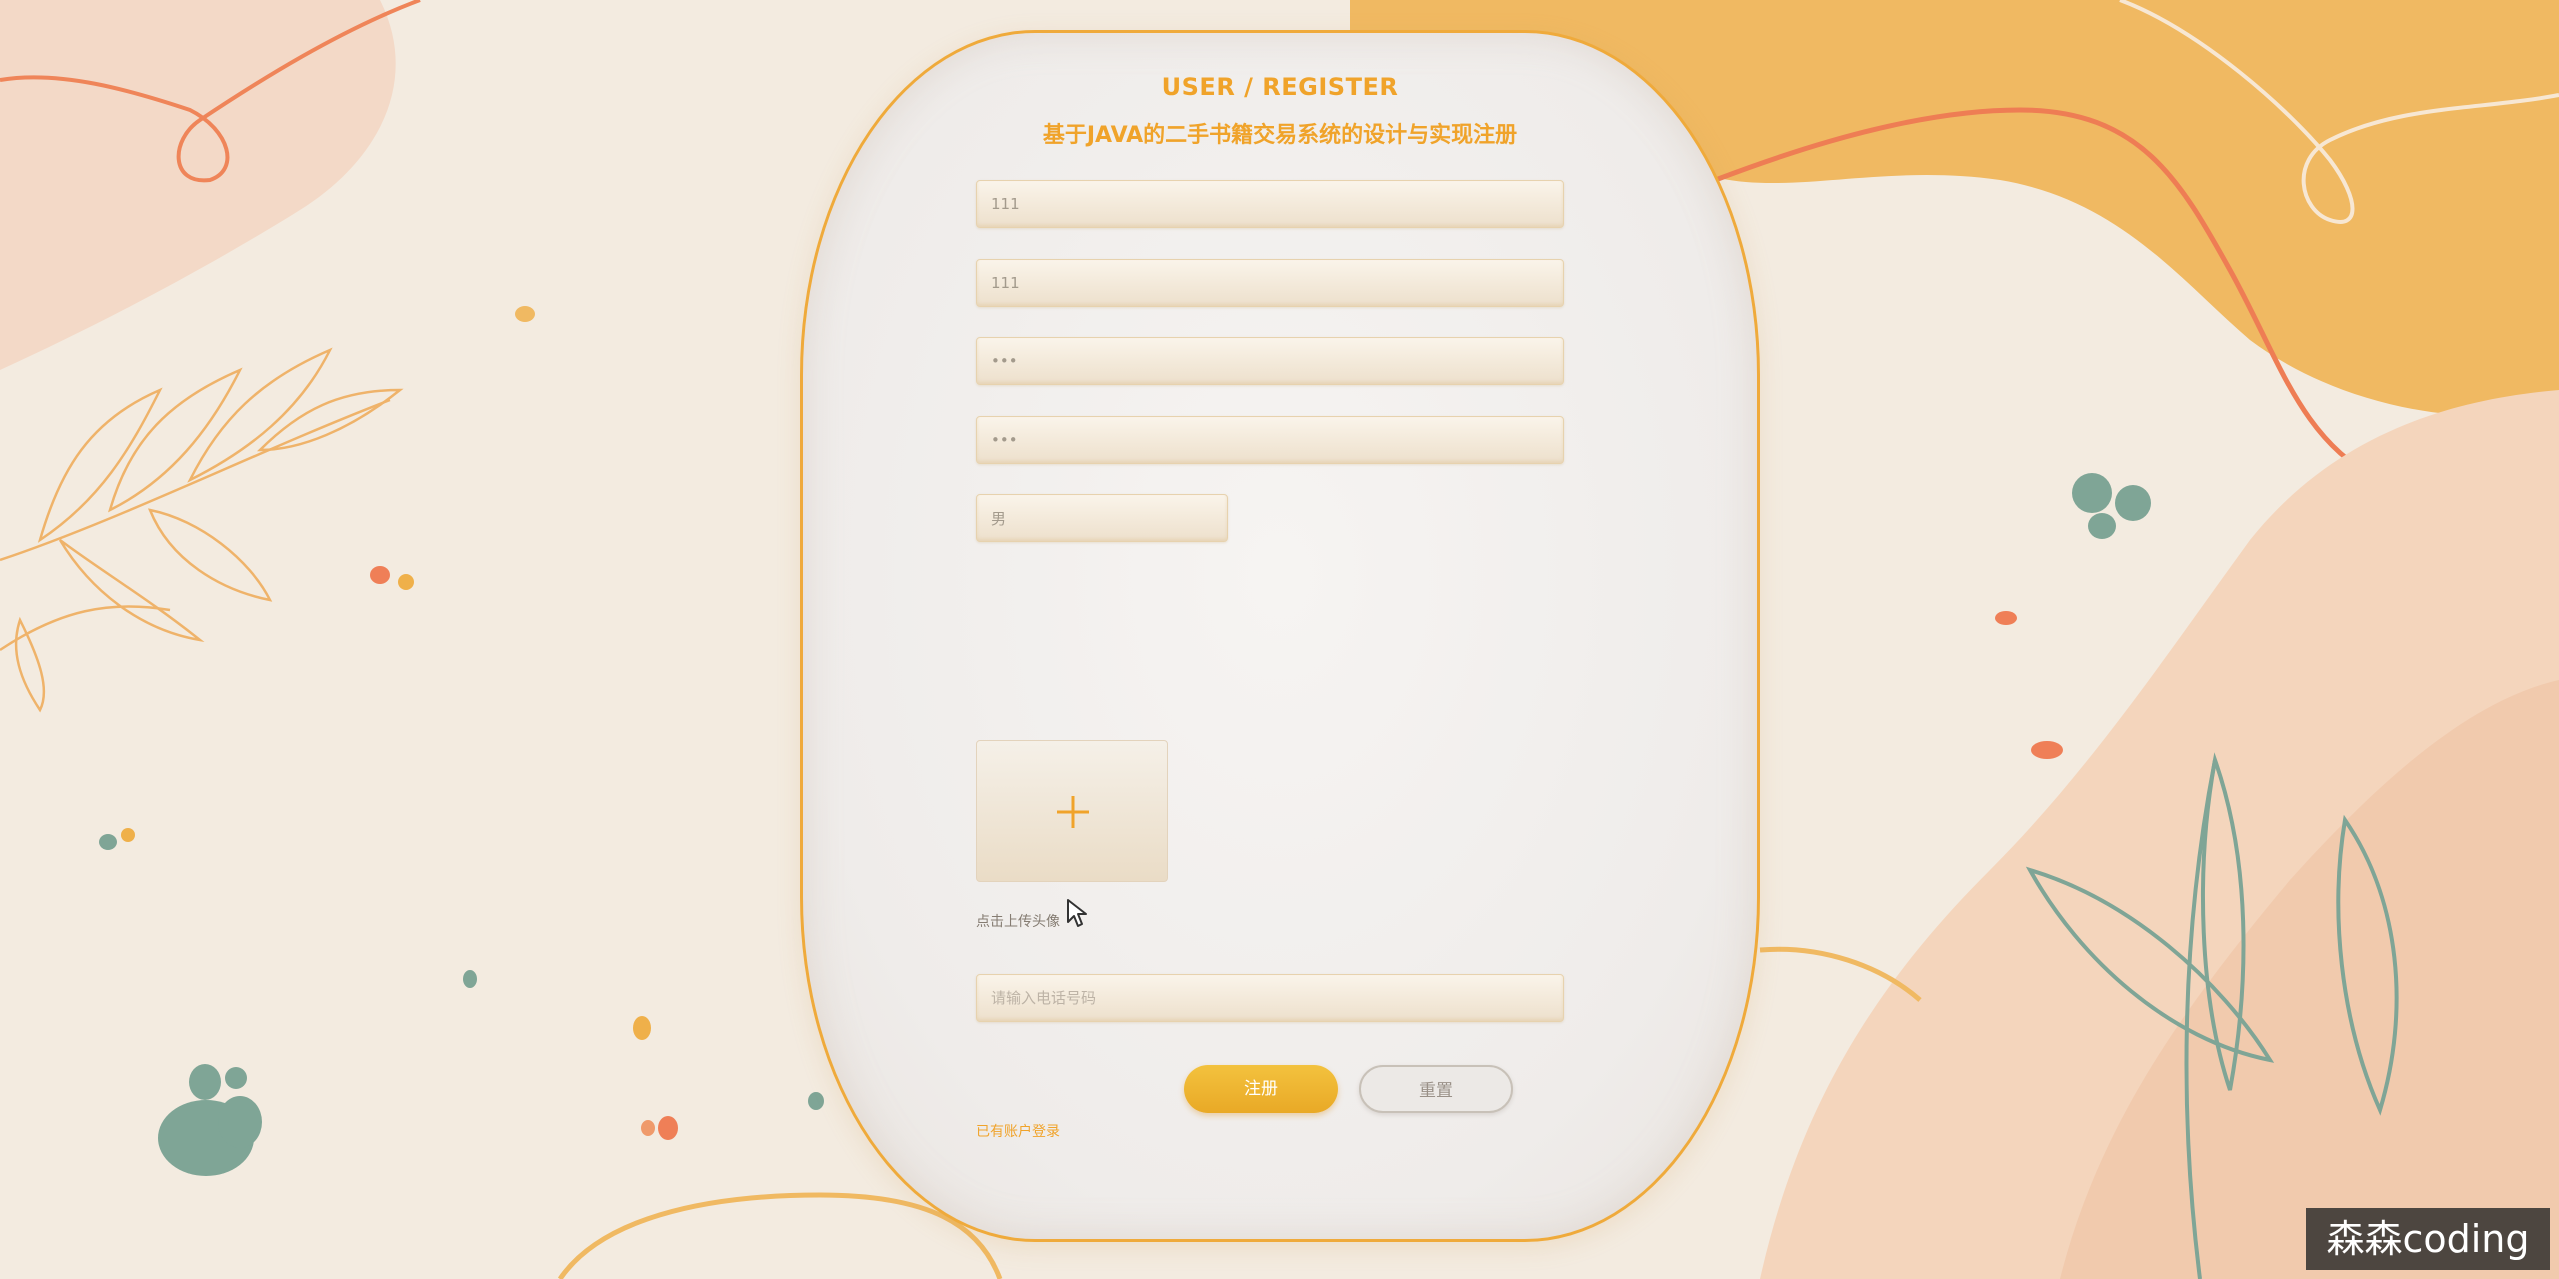 The height and width of the screenshot is (1279, 2559). I want to click on page-title: USER / REGISTER, so click(1280, 87).